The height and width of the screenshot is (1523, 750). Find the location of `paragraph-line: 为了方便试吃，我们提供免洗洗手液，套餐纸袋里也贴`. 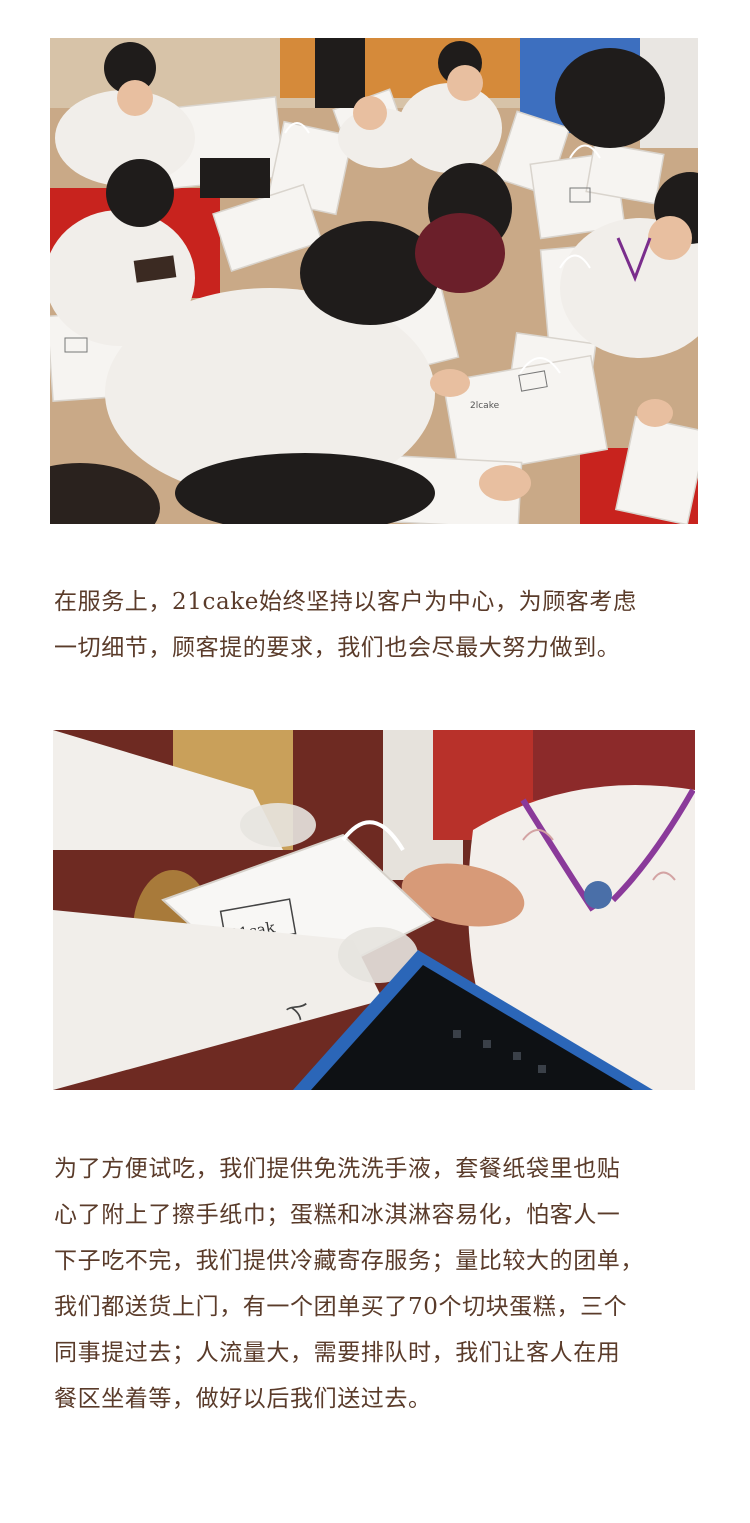

paragraph-line: 为了方便试吃，我们提供免洗洗手液，套餐纸袋里也贴 is located at coordinates (337, 1169).